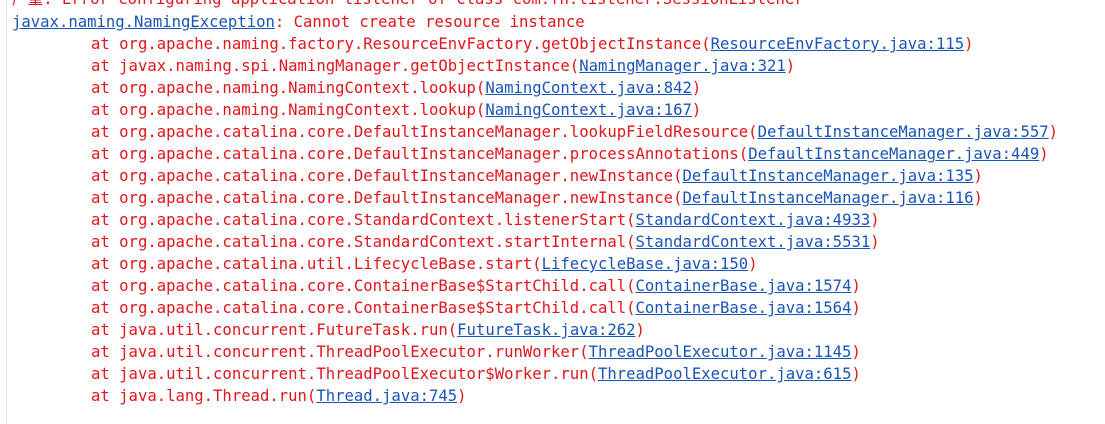  I want to click on source-file-link: DefaultInstanceManager.java:116, so click(827, 198).